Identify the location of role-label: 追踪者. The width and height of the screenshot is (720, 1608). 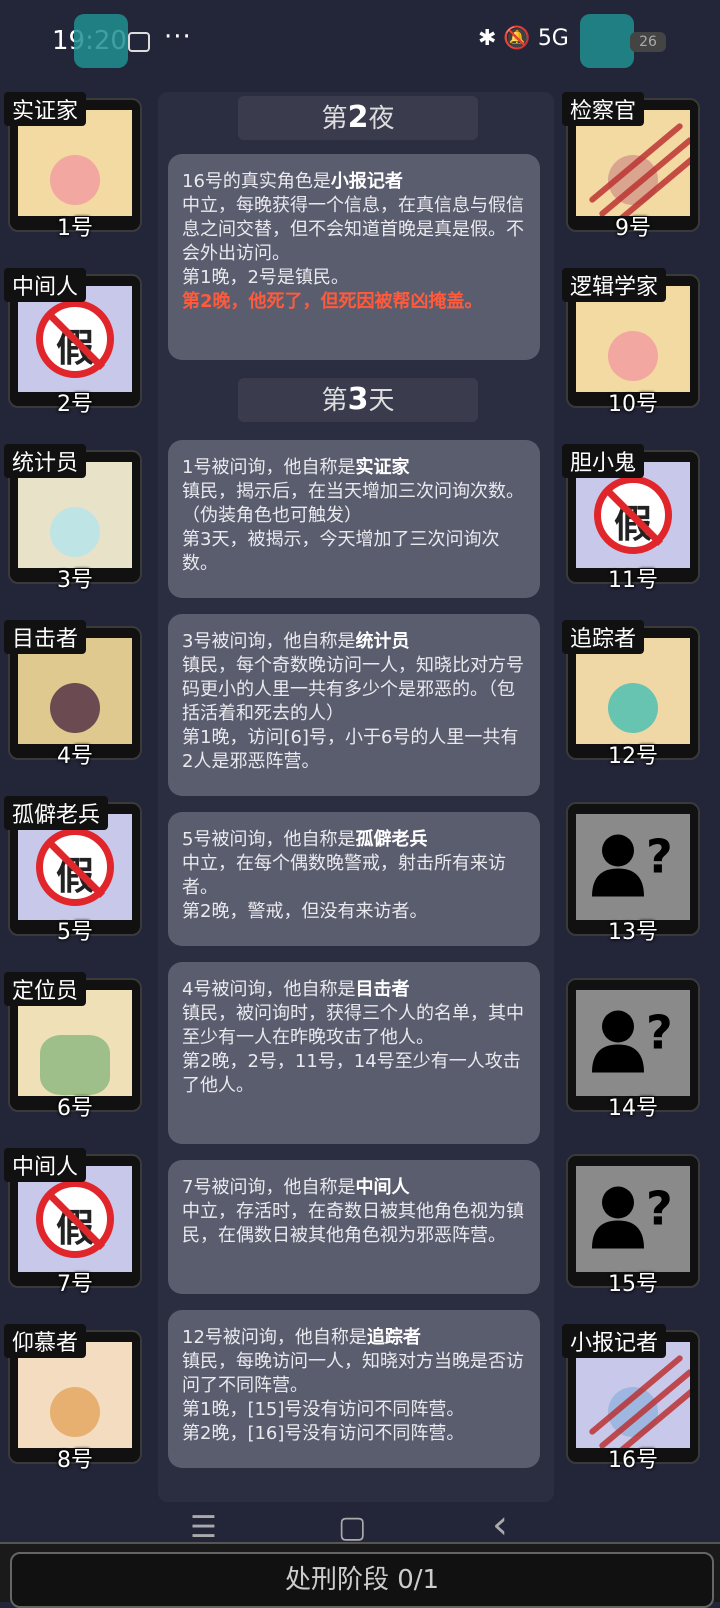
(603, 637).